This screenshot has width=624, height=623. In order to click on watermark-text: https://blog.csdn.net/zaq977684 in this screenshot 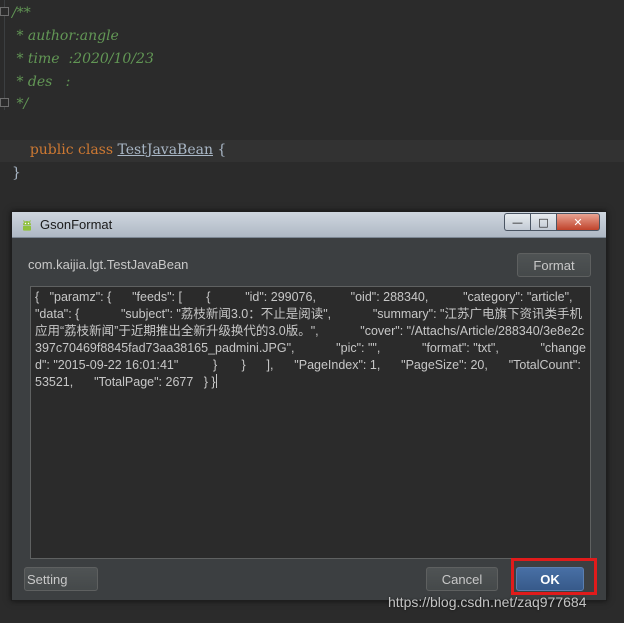, I will do `click(487, 602)`.